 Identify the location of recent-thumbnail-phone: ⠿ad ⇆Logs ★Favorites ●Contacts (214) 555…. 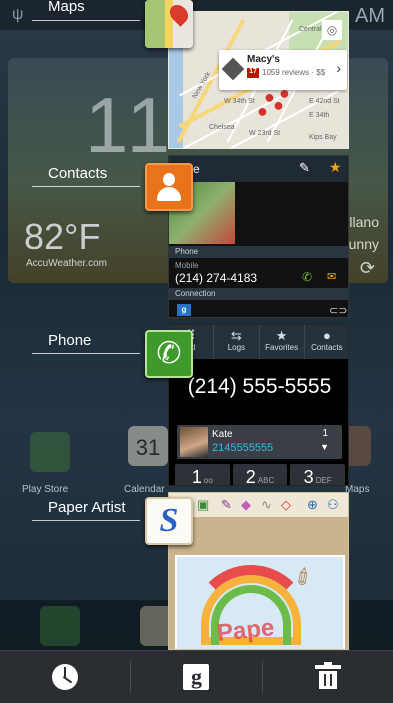
(258, 405).